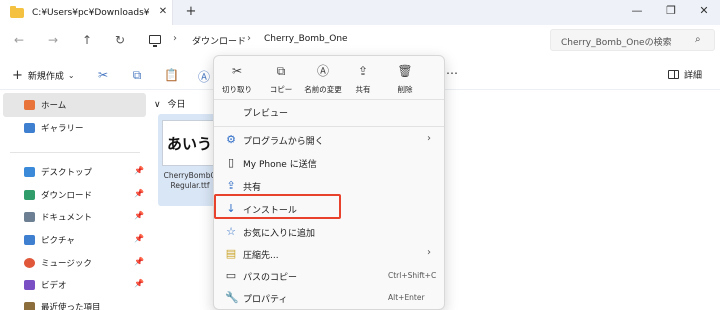  Describe the element at coordinates (616, 43) in the screenshot. I see `search-placeholder: Cherry_Bomb_Oneの検索` at that location.